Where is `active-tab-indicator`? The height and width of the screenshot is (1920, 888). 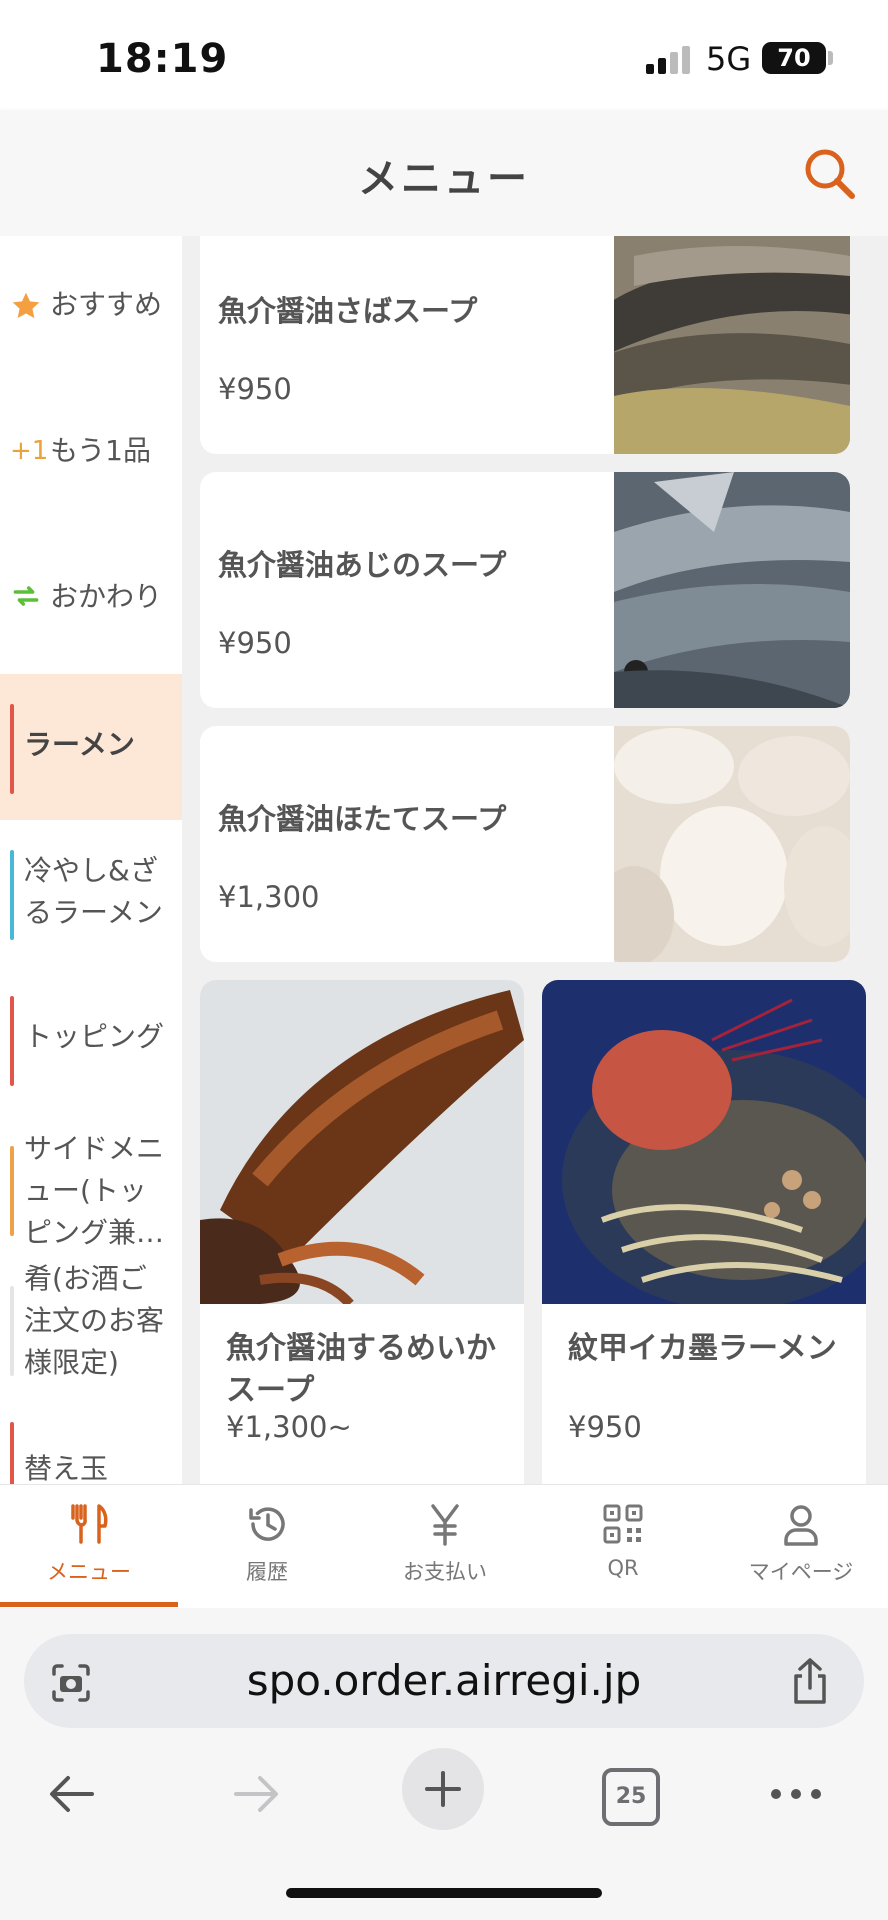 active-tab-indicator is located at coordinates (89, 1604).